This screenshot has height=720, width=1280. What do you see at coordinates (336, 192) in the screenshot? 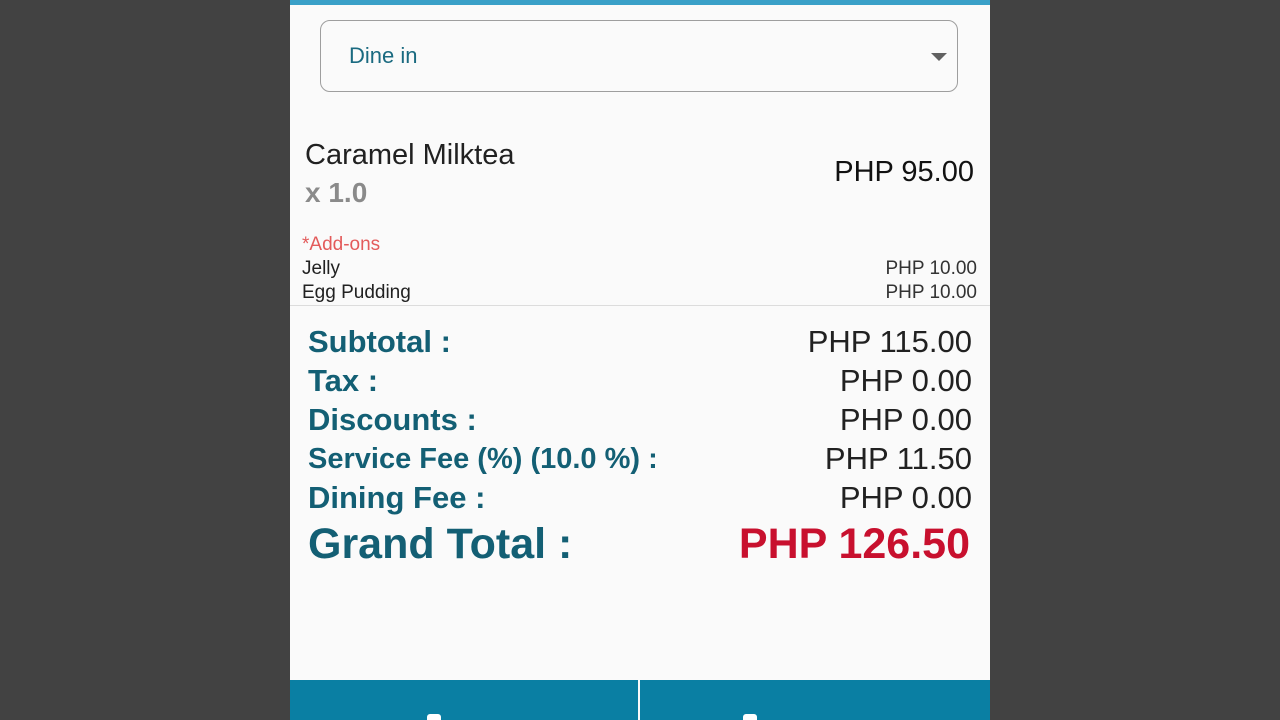
I see `item-quantity: x 1.0` at bounding box center [336, 192].